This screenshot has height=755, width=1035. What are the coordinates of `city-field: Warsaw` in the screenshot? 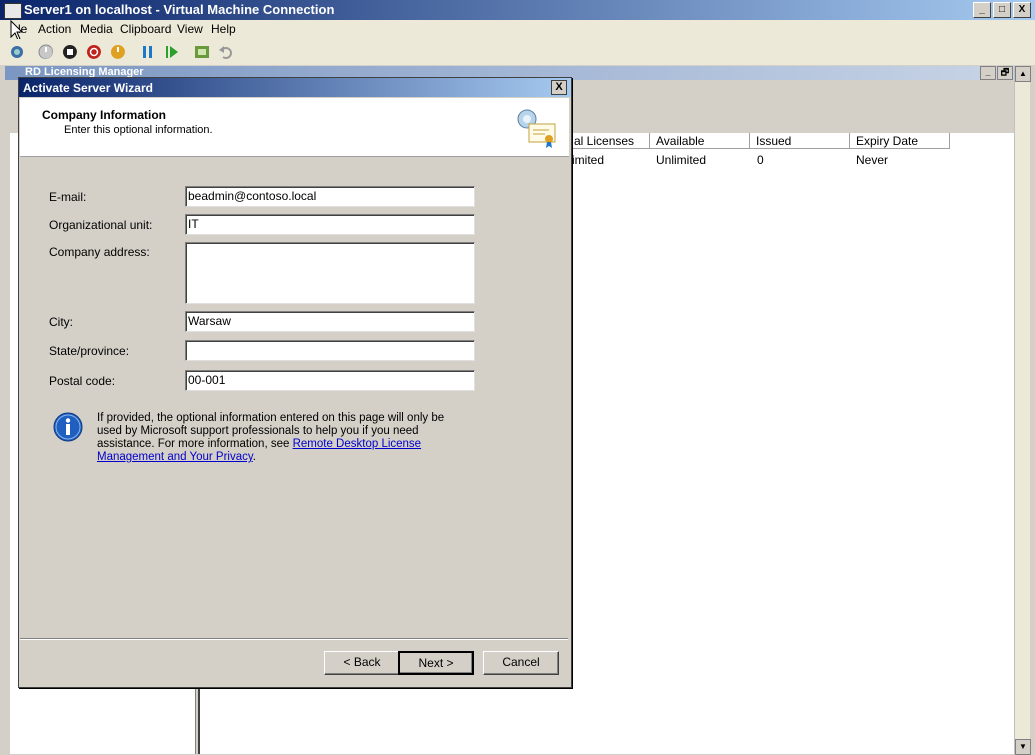 It's located at (330, 321).